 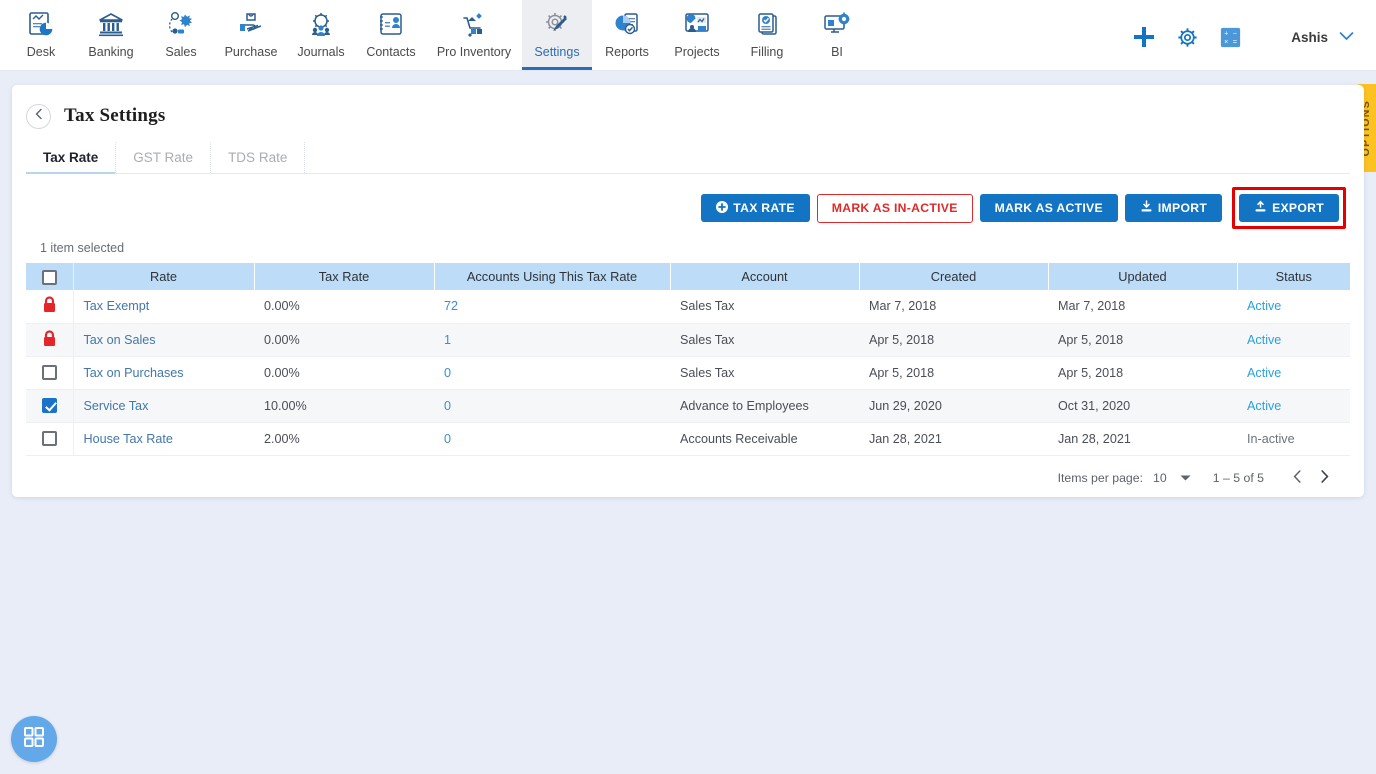 What do you see at coordinates (321, 52) in the screenshot?
I see `nav-label: Journals` at bounding box center [321, 52].